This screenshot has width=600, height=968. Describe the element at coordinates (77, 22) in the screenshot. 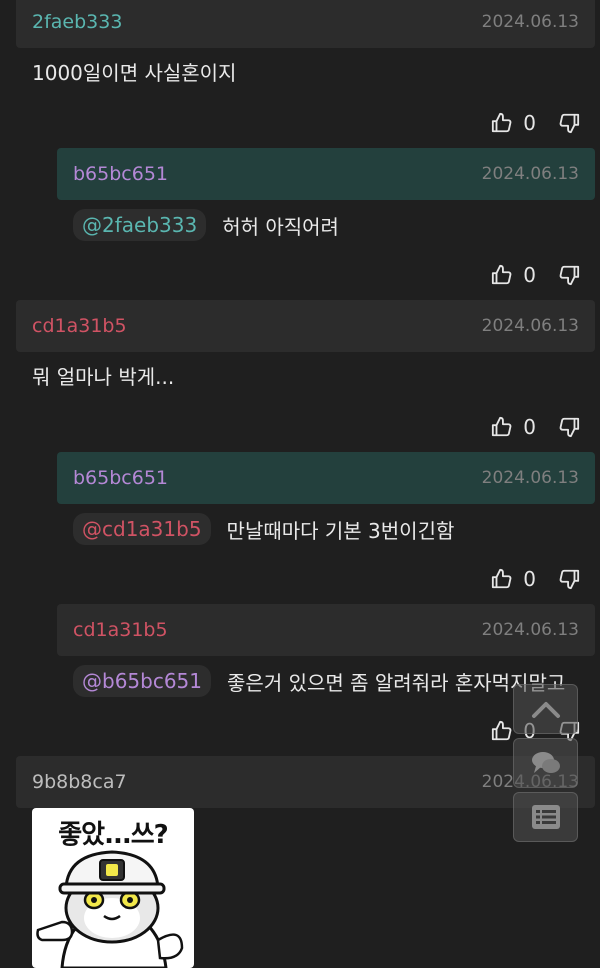

I see `comment-author: 2faeb333` at that location.